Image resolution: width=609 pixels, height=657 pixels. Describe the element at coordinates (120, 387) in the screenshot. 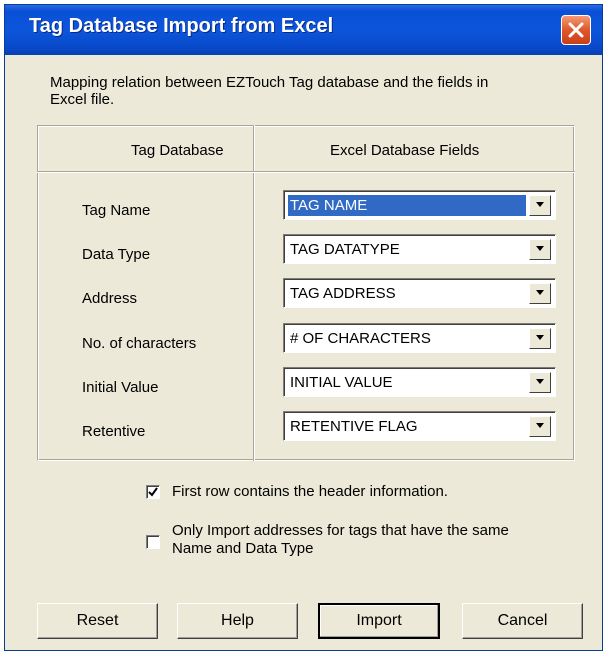

I see `row-label-initial-value: Initial Value` at that location.